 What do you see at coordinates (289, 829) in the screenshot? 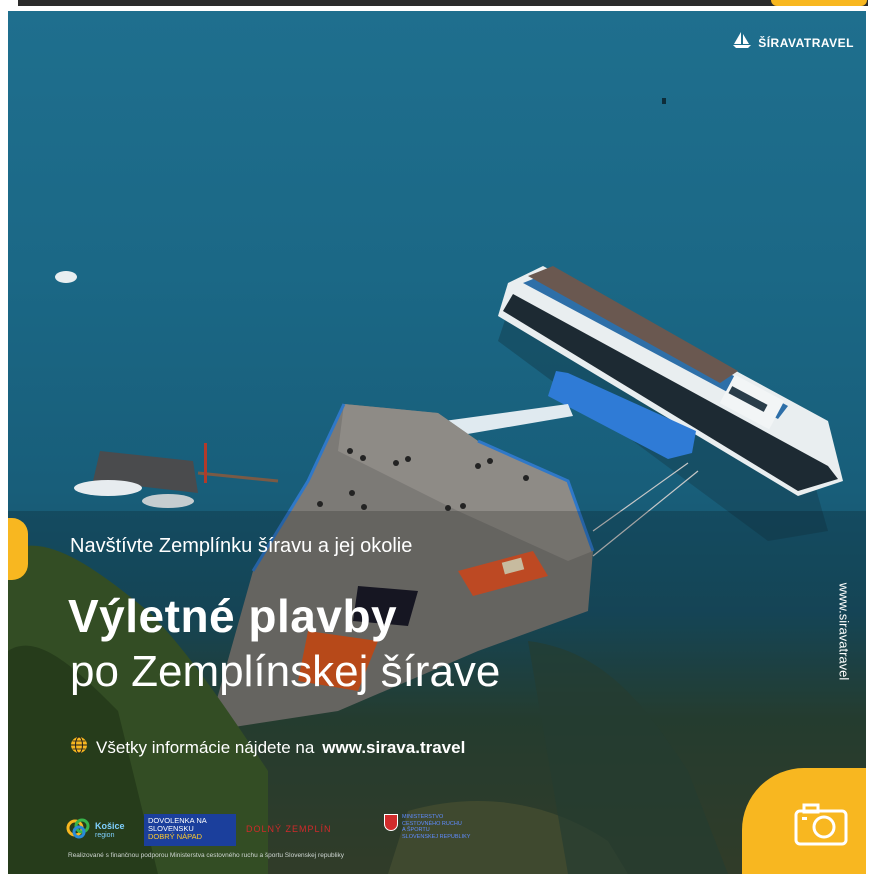
I see `dolny-zemplin-logo: DOLNÝ ZEMPLÍN` at bounding box center [289, 829].